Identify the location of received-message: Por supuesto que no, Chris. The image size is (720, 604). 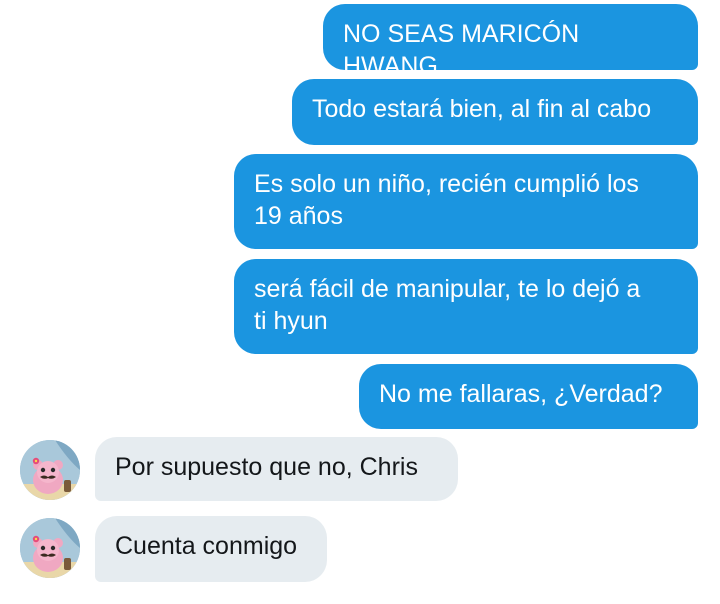
(276, 469).